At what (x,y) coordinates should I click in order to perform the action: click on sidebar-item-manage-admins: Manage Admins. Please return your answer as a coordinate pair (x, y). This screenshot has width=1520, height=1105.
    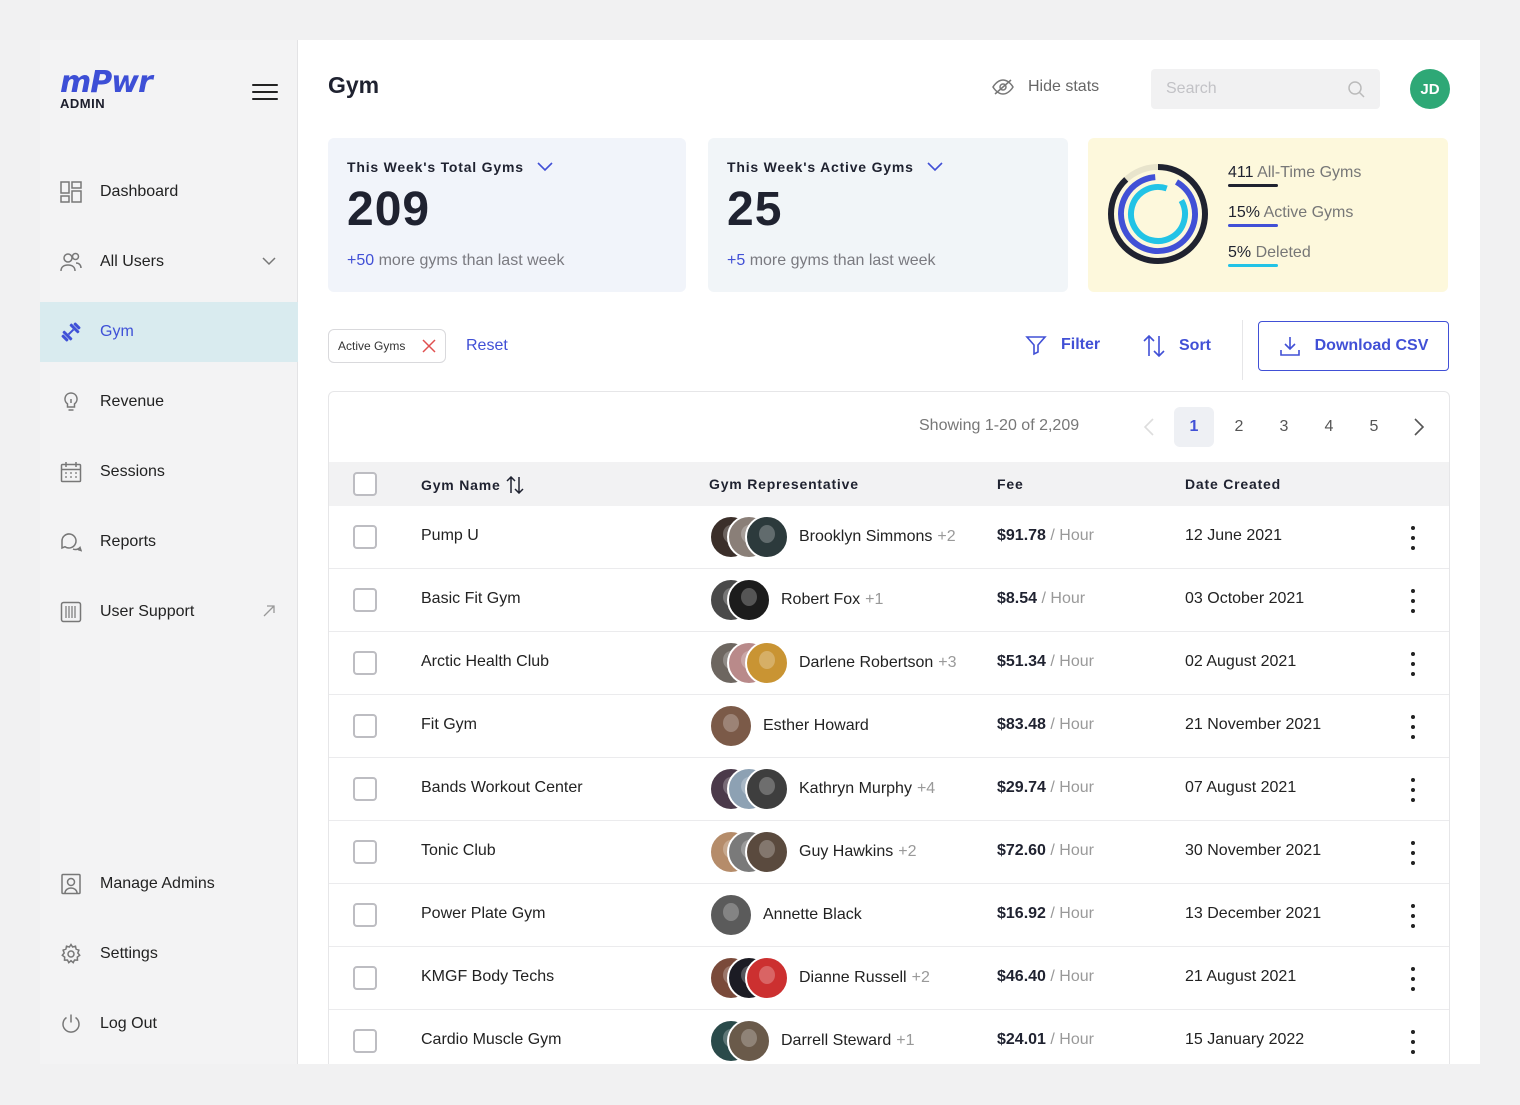
    Looking at the image, I should click on (169, 884).